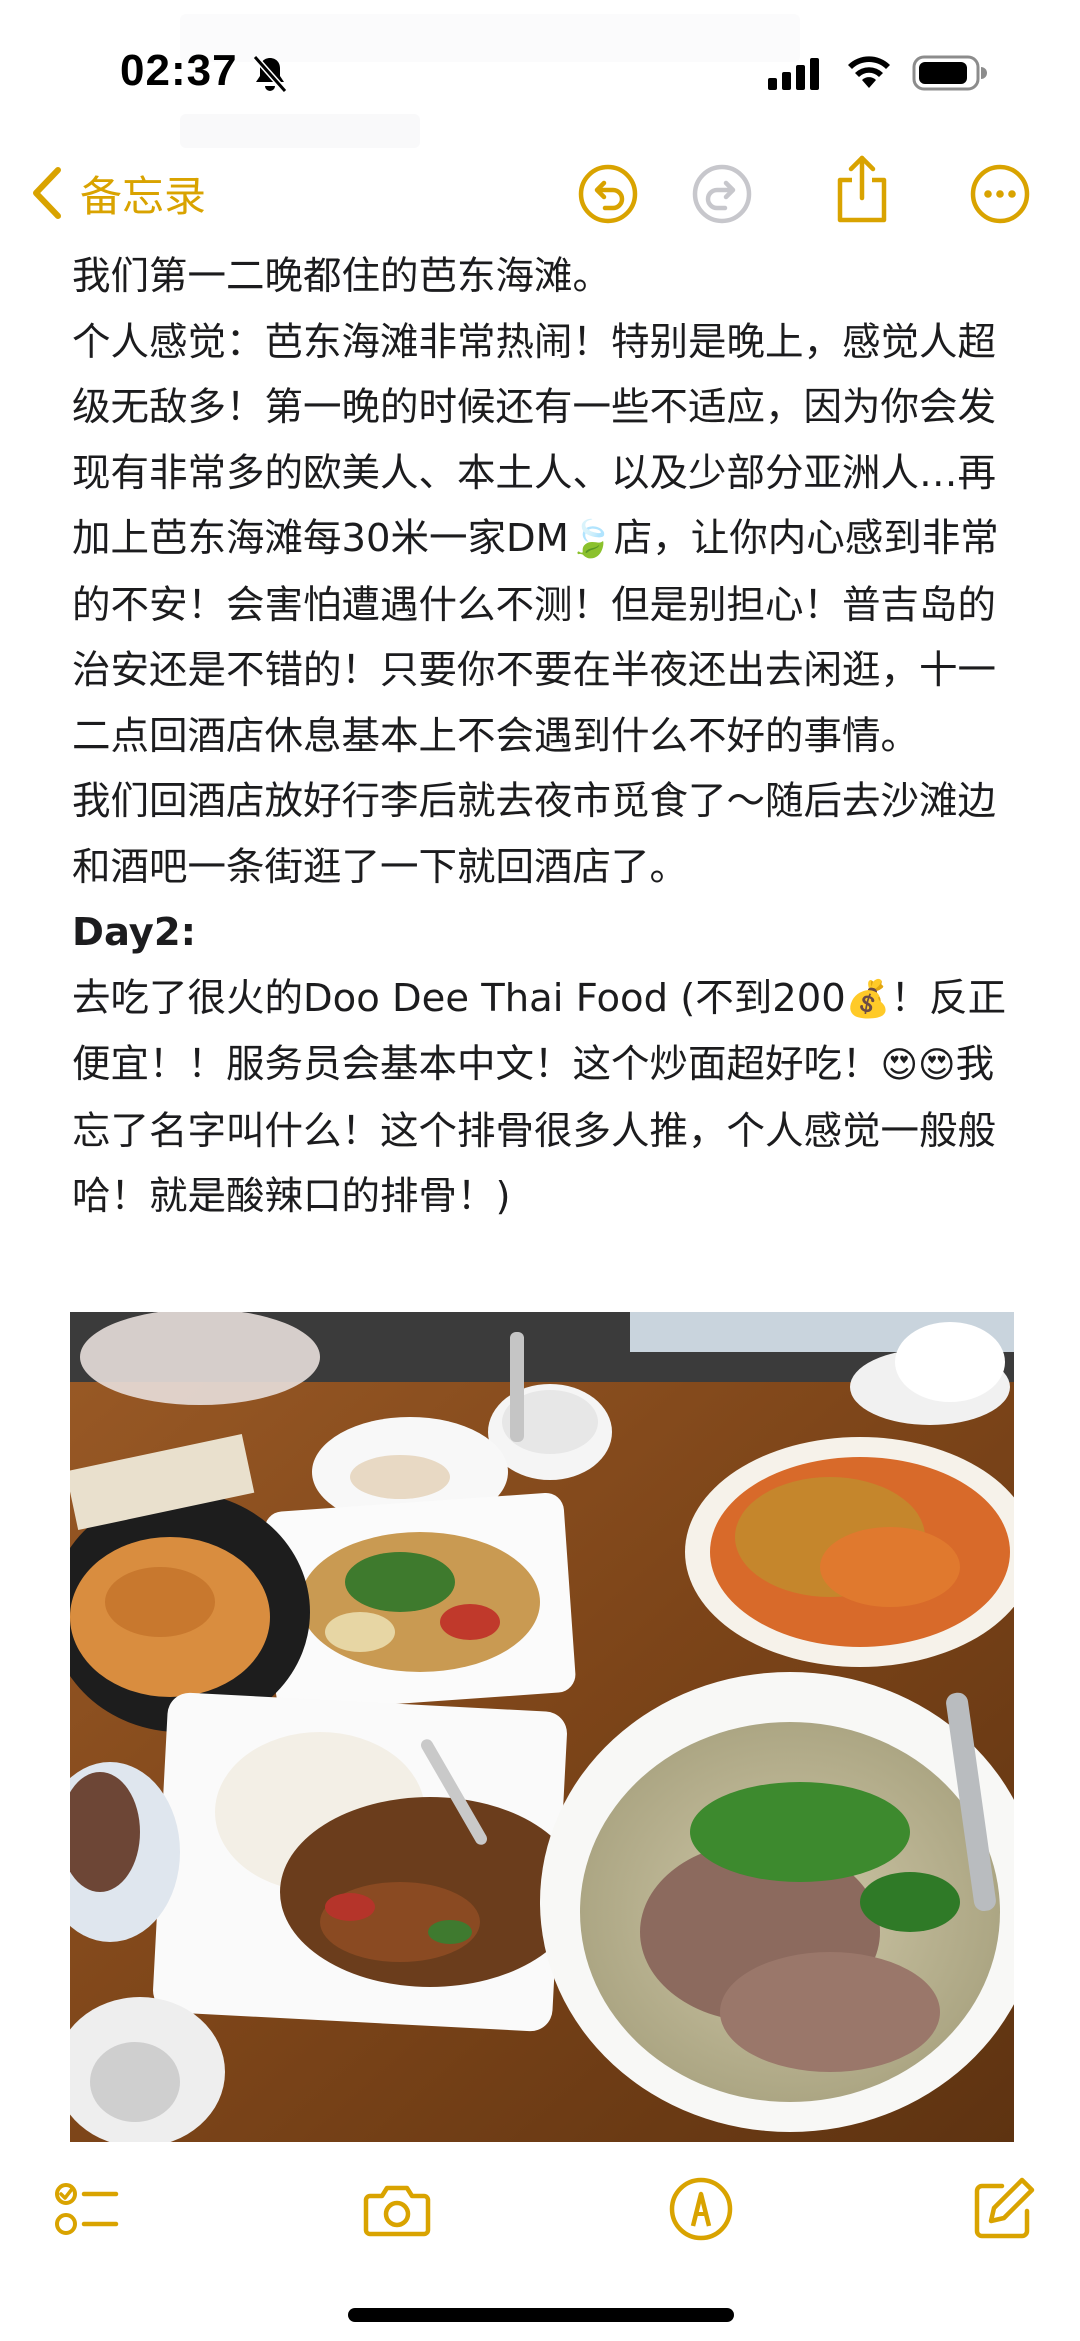  I want to click on back-button: 备忘录, so click(118, 193).